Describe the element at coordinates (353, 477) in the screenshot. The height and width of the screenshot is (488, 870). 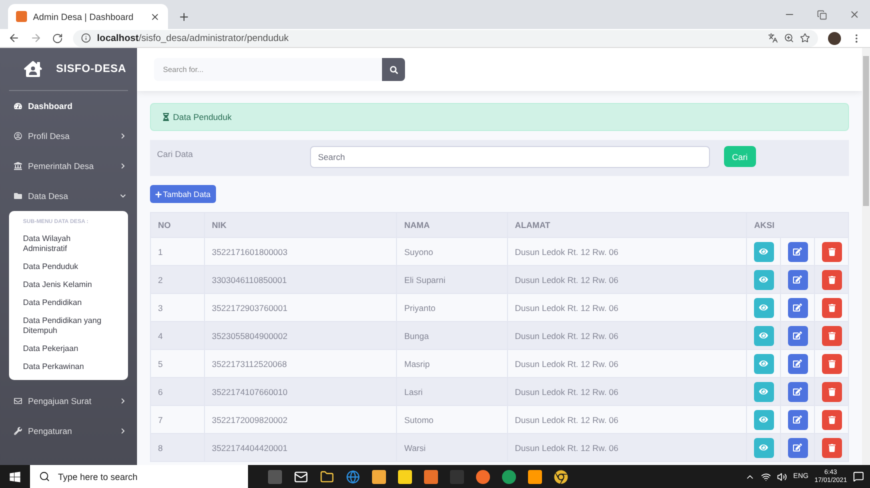
I see `globe-icon` at that location.